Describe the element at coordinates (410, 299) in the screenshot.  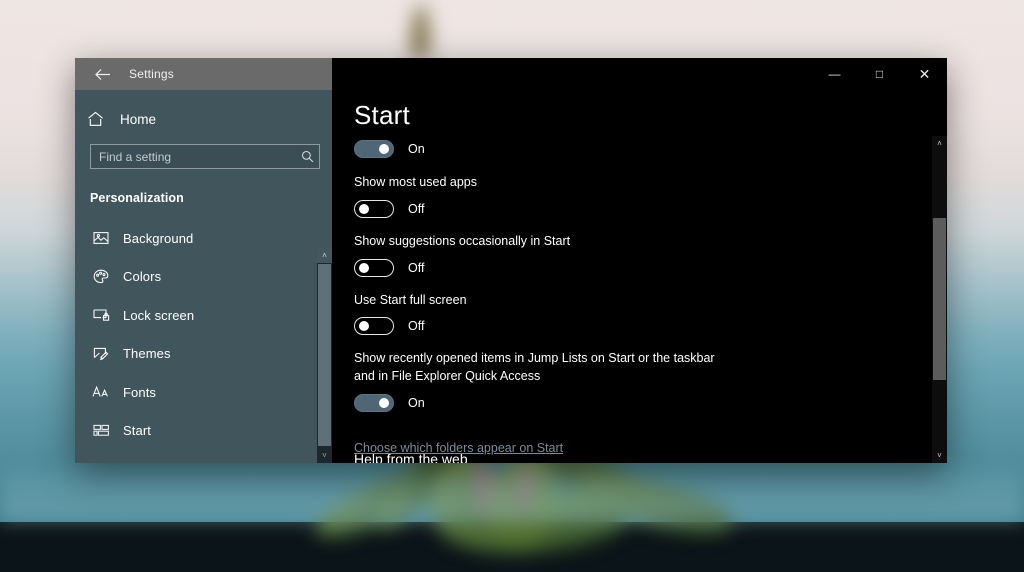
I see `setting-label: Use Start full screen` at that location.